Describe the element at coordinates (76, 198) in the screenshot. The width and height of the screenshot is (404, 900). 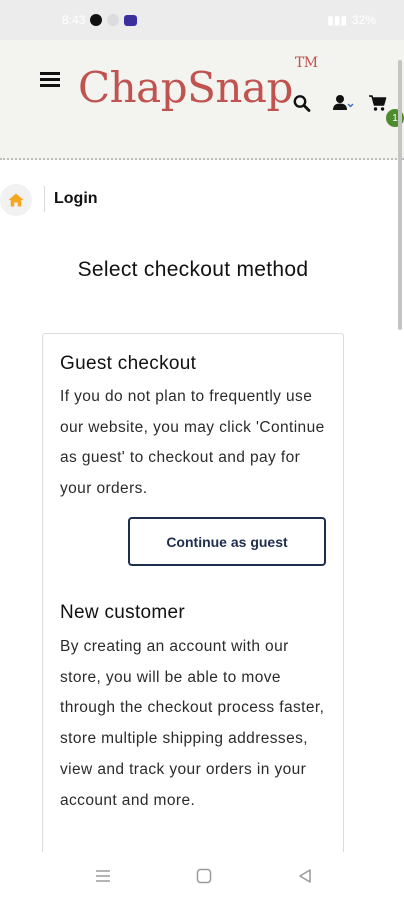
I see `breadcrumb-current: Login` at that location.